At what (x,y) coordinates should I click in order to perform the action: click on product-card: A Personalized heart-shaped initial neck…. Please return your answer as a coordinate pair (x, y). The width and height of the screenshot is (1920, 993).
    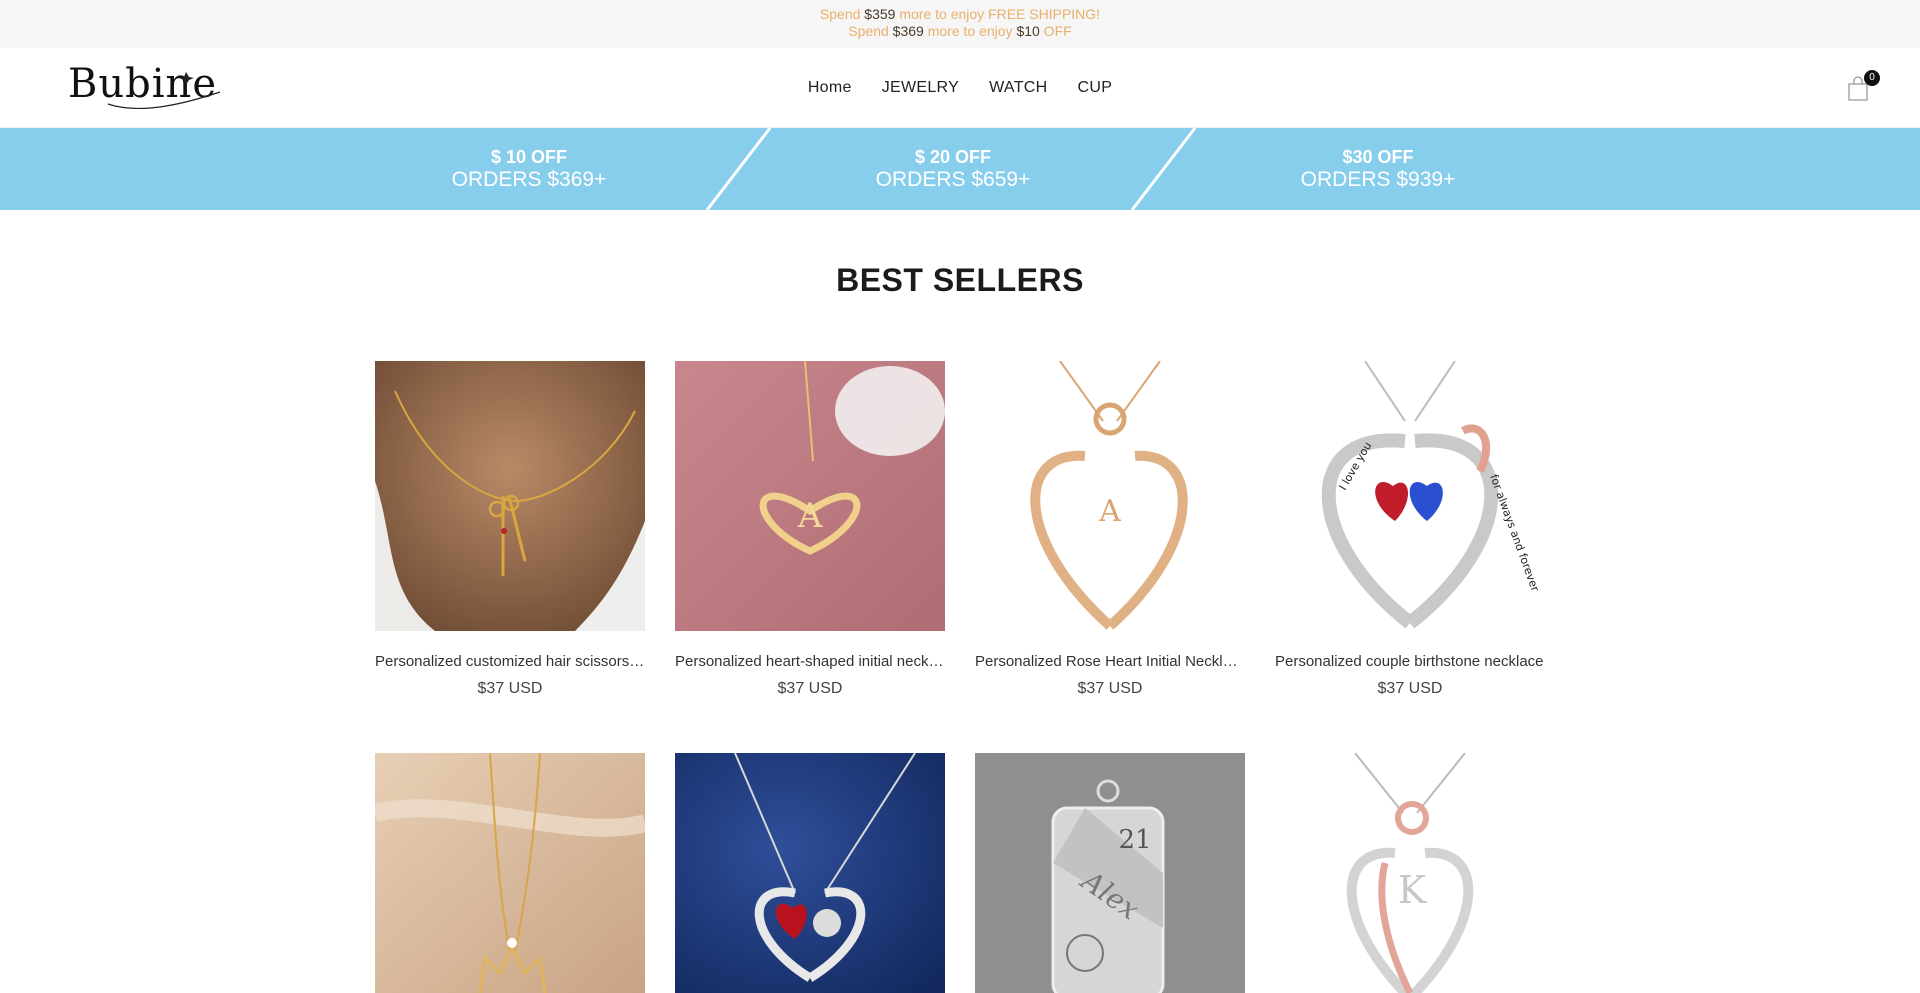
    Looking at the image, I should click on (810, 529).